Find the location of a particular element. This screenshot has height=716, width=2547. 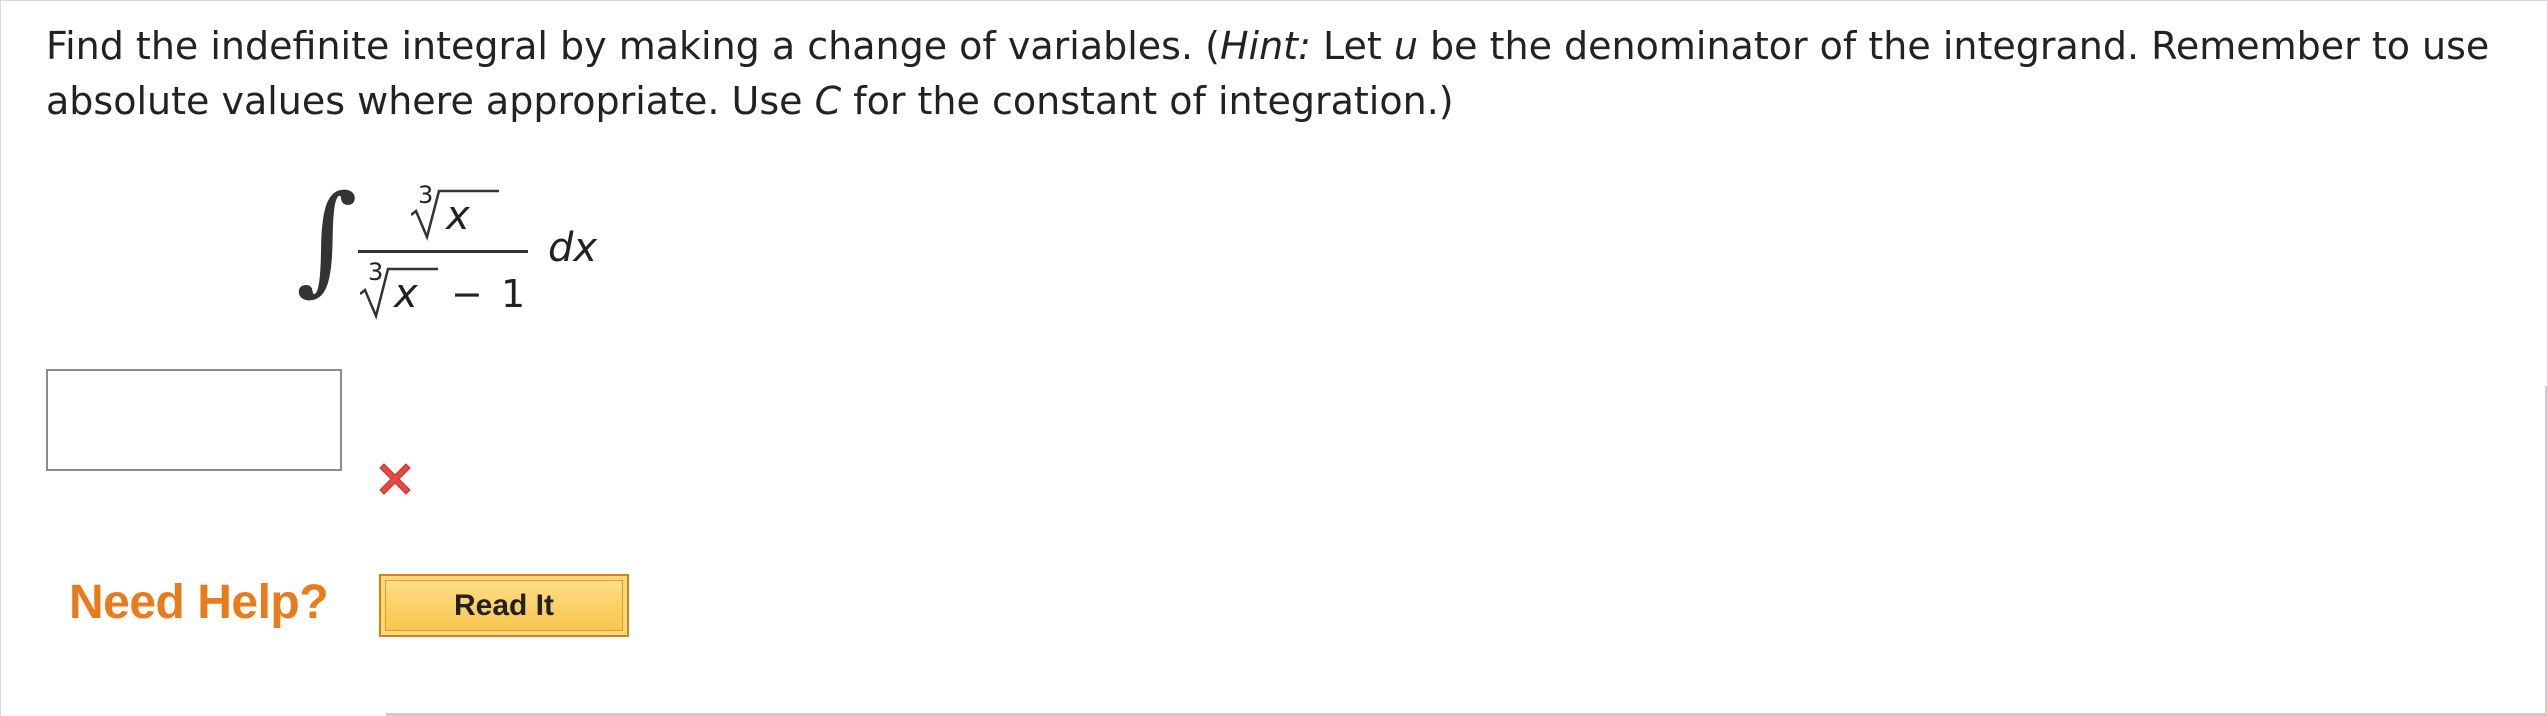

differential: dx is located at coordinates (573, 248).